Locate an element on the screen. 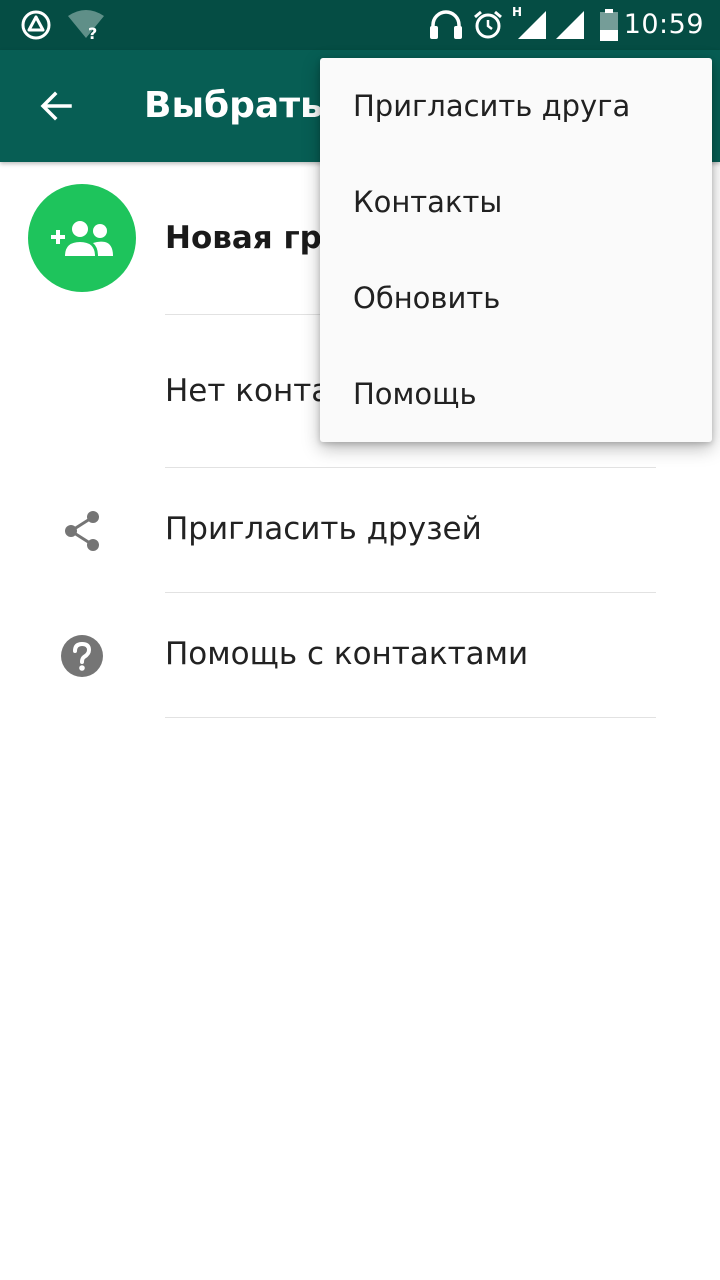  new-group-label: Новая гру is located at coordinates (254, 238).